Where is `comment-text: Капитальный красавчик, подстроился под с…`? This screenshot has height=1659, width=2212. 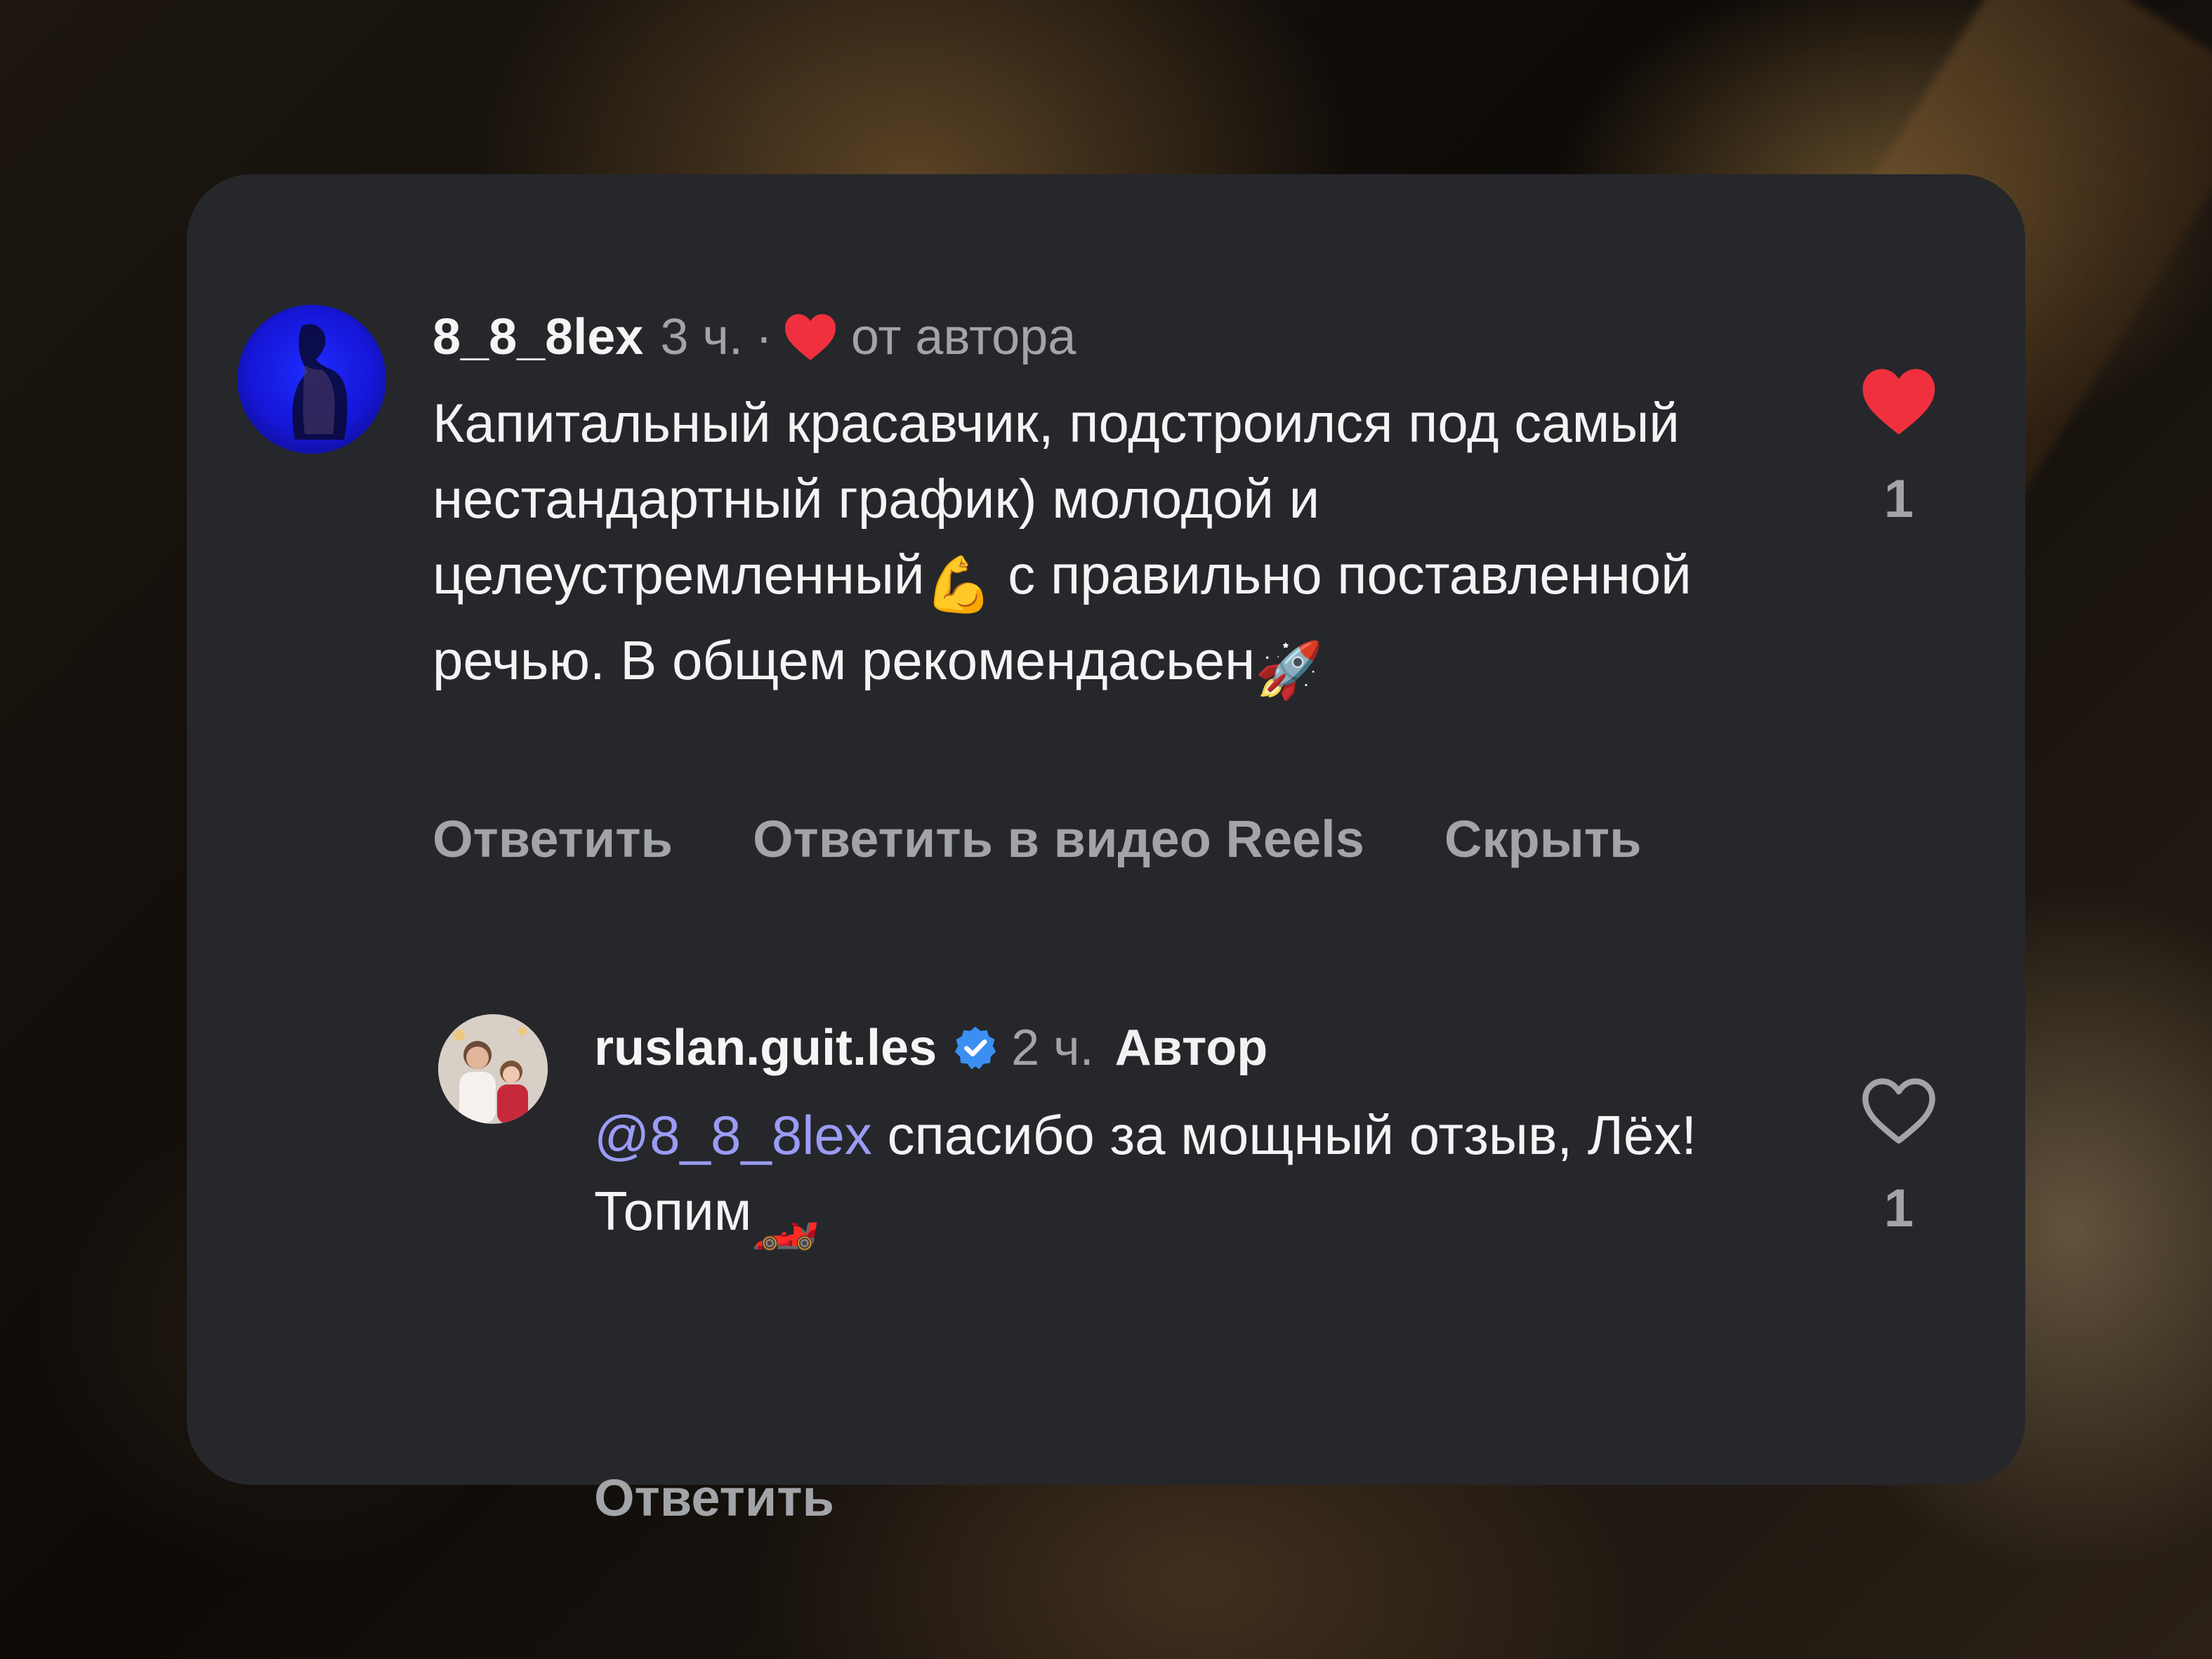
comment-text: Капитальный красавчик, подстроился под с… is located at coordinates (1117, 546).